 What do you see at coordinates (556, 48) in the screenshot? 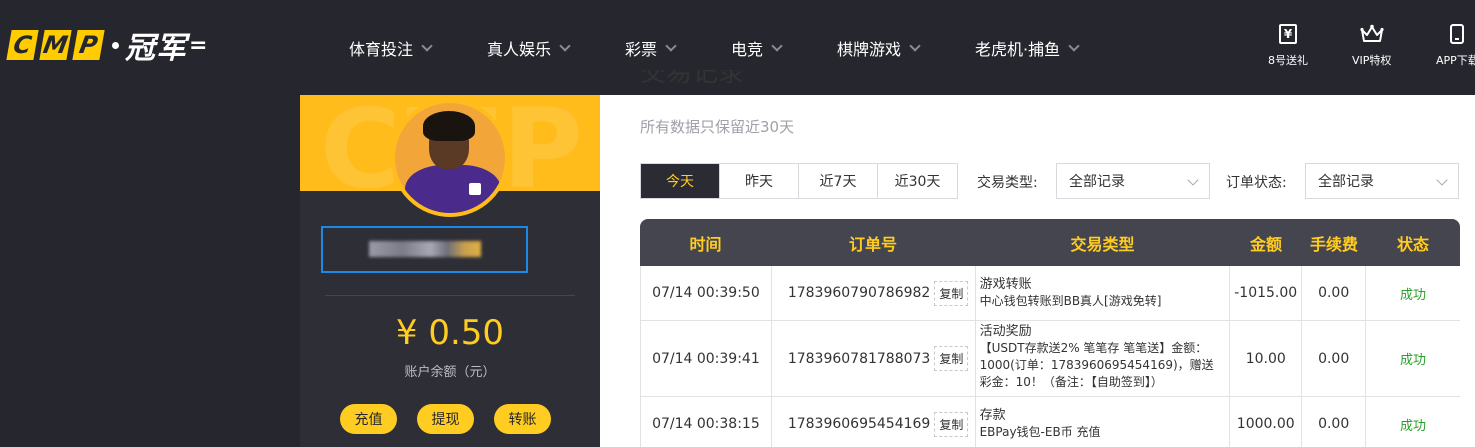
I see `nav-live-casino: 真人娱乐` at bounding box center [556, 48].